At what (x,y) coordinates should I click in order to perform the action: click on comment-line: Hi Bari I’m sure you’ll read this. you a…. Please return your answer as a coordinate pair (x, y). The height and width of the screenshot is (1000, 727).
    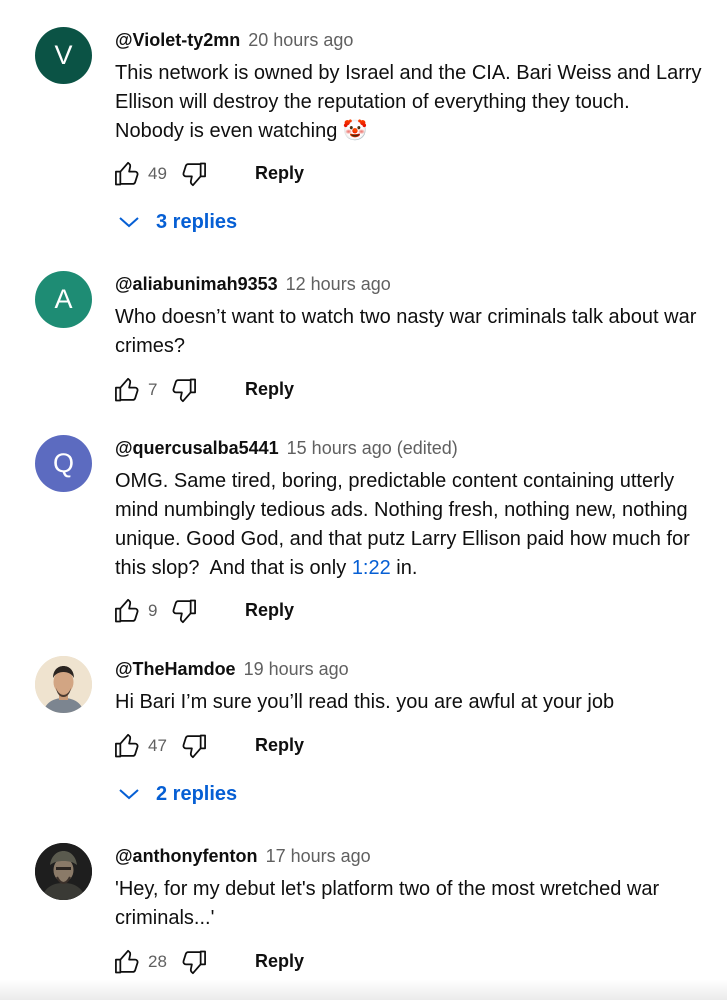
    Looking at the image, I should click on (365, 702).